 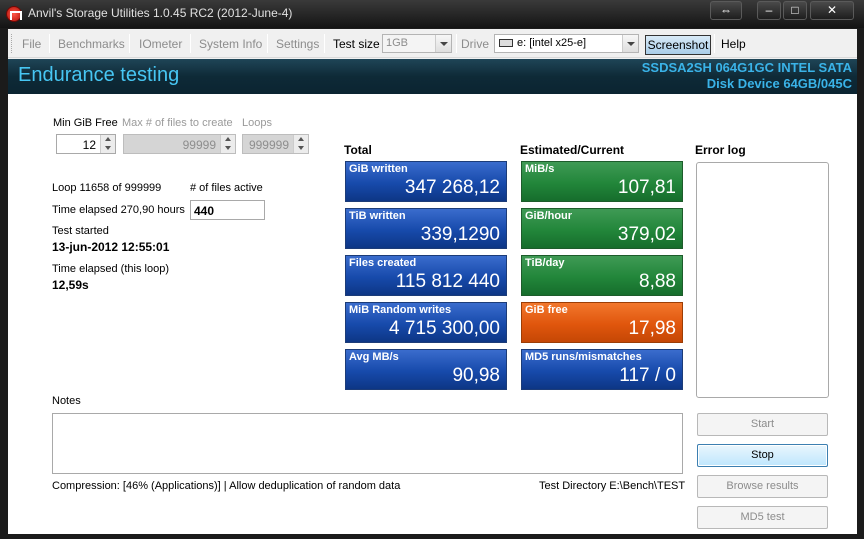 I want to click on current-heading: Estimated/Current, so click(x=572, y=150).